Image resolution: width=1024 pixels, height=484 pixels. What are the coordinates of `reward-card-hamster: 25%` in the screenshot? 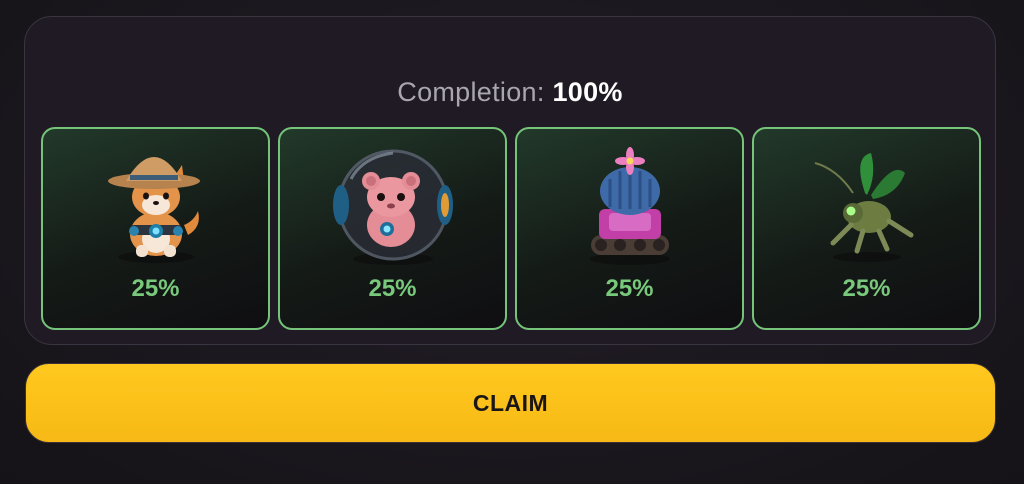 It's located at (392, 228).